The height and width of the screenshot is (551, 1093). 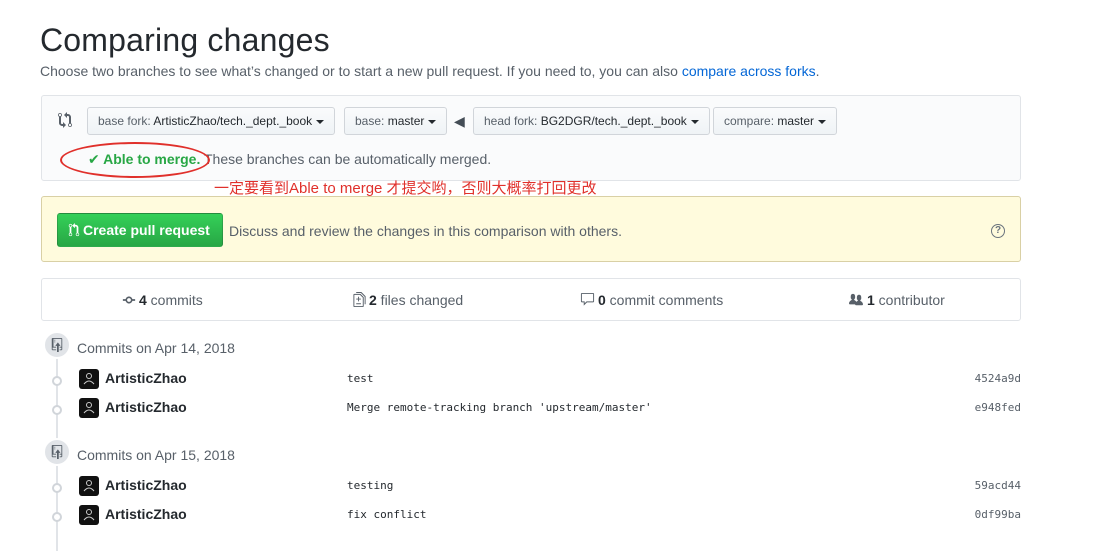 What do you see at coordinates (360, 378) in the screenshot?
I see `commit-message: test` at bounding box center [360, 378].